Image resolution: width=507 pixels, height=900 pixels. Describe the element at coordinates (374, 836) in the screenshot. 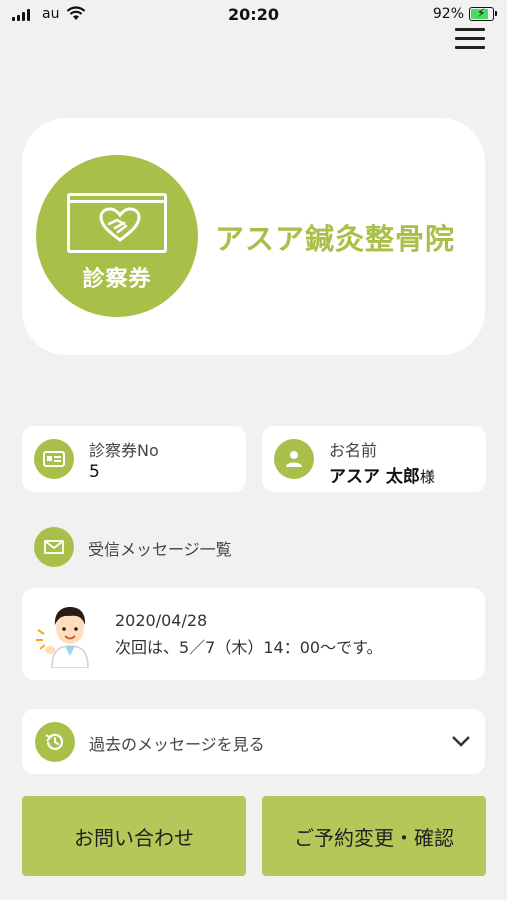

I see `reservation-button: ご予約変更・確認` at that location.